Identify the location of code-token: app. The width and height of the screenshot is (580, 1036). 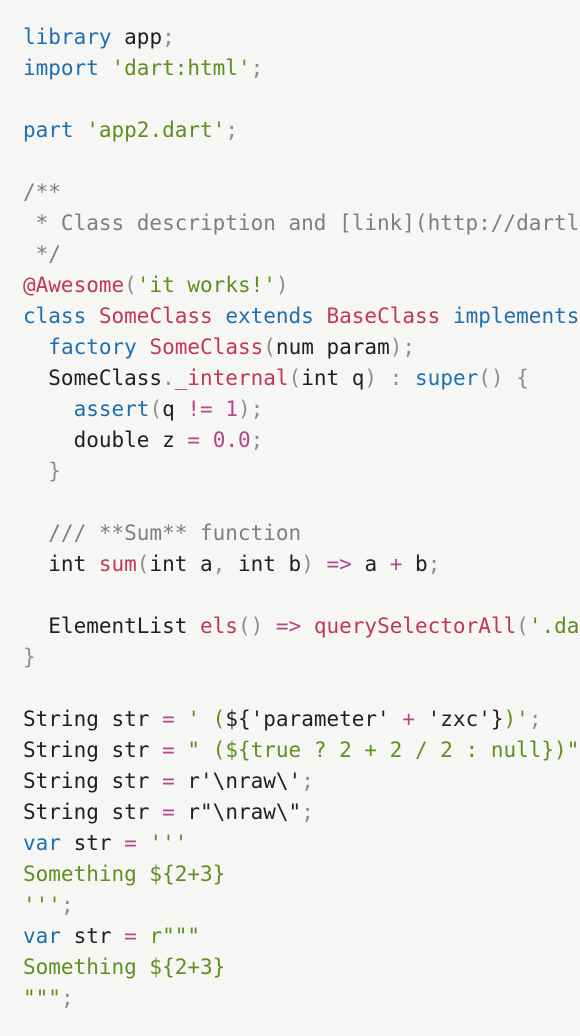
(137, 37).